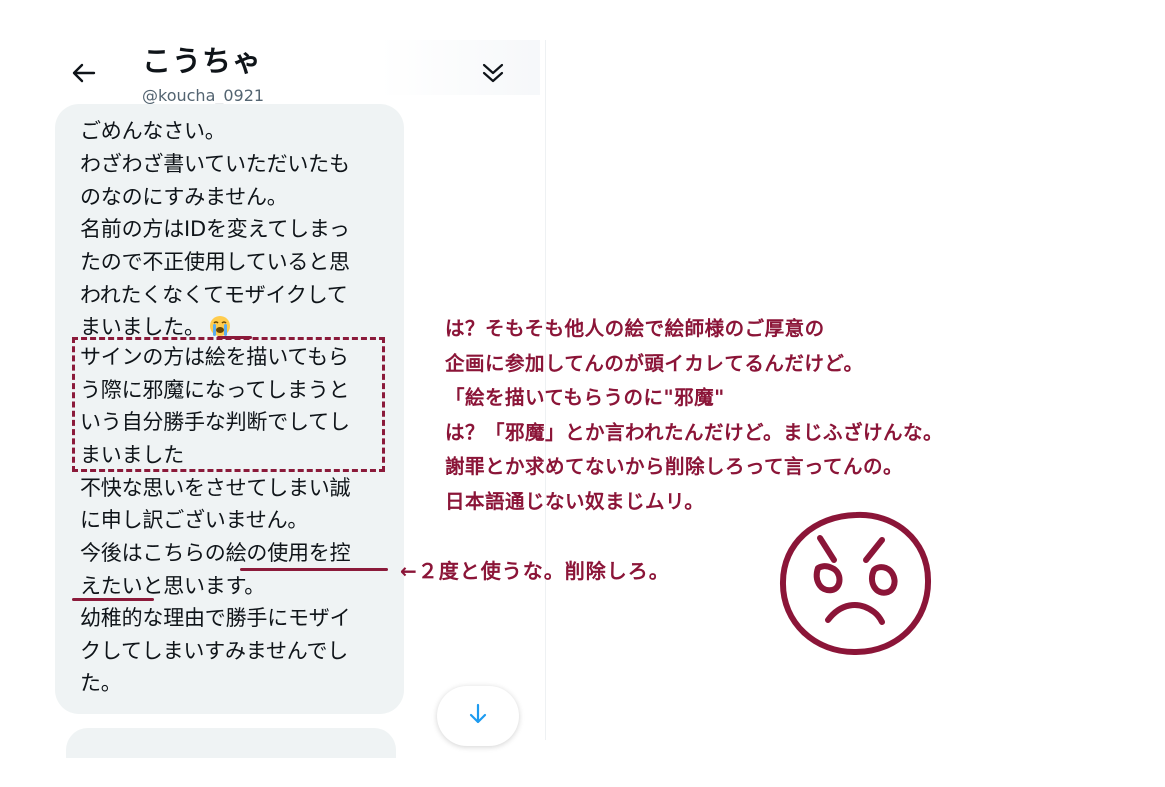 This screenshot has height=787, width=1165. I want to click on message-line: 幼稚的な理由で勝手にモザイ, so click(215, 618).